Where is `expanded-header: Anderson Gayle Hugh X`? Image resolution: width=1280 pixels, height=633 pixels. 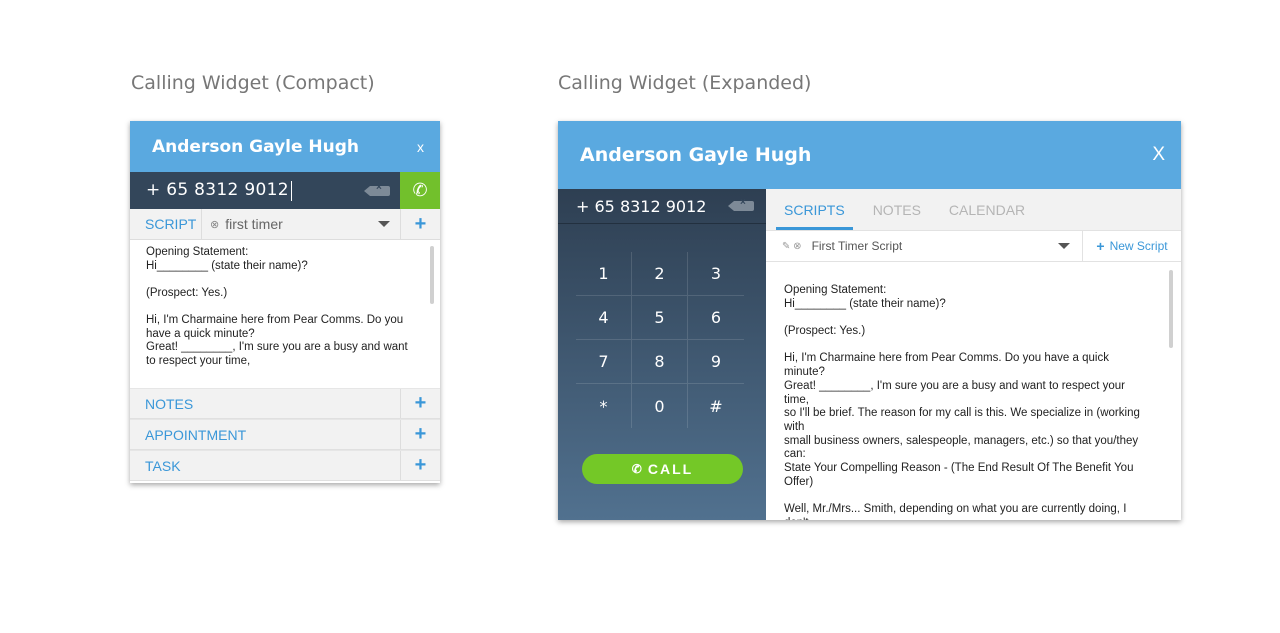 expanded-header: Anderson Gayle Hugh X is located at coordinates (869, 155).